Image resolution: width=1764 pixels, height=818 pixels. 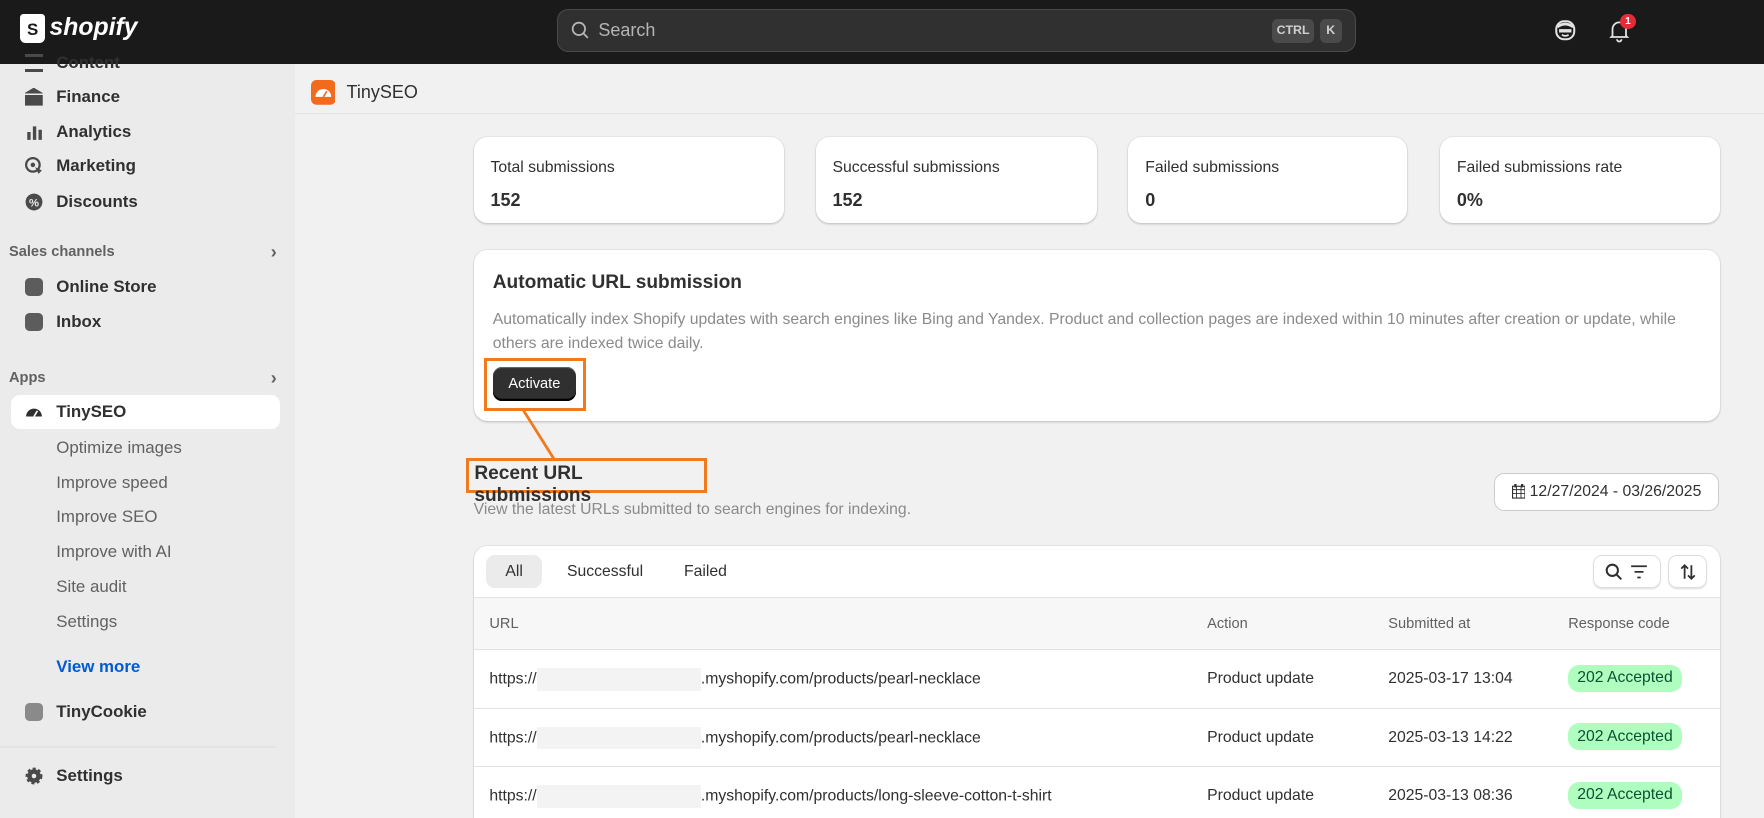 I want to click on shopify-logo: Sshopify, so click(x=79, y=28).